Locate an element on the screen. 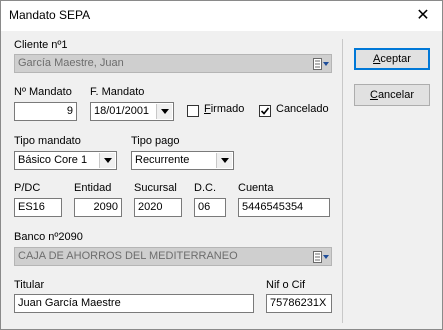 The image size is (443, 330). fecha-mandato-label: F. Mandato is located at coordinates (117, 92).